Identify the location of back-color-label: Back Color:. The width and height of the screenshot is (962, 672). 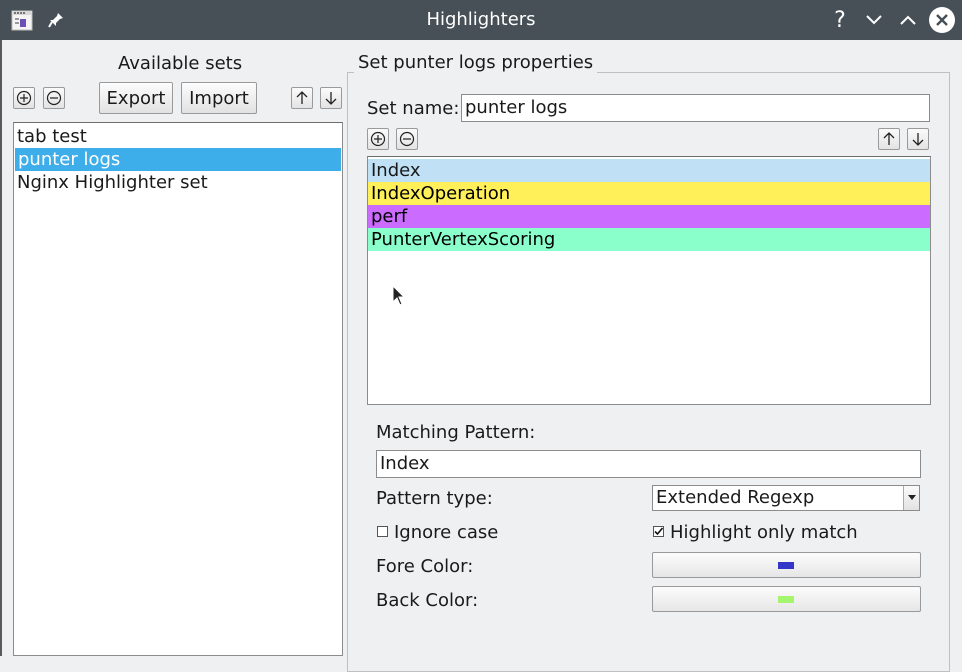
(427, 600).